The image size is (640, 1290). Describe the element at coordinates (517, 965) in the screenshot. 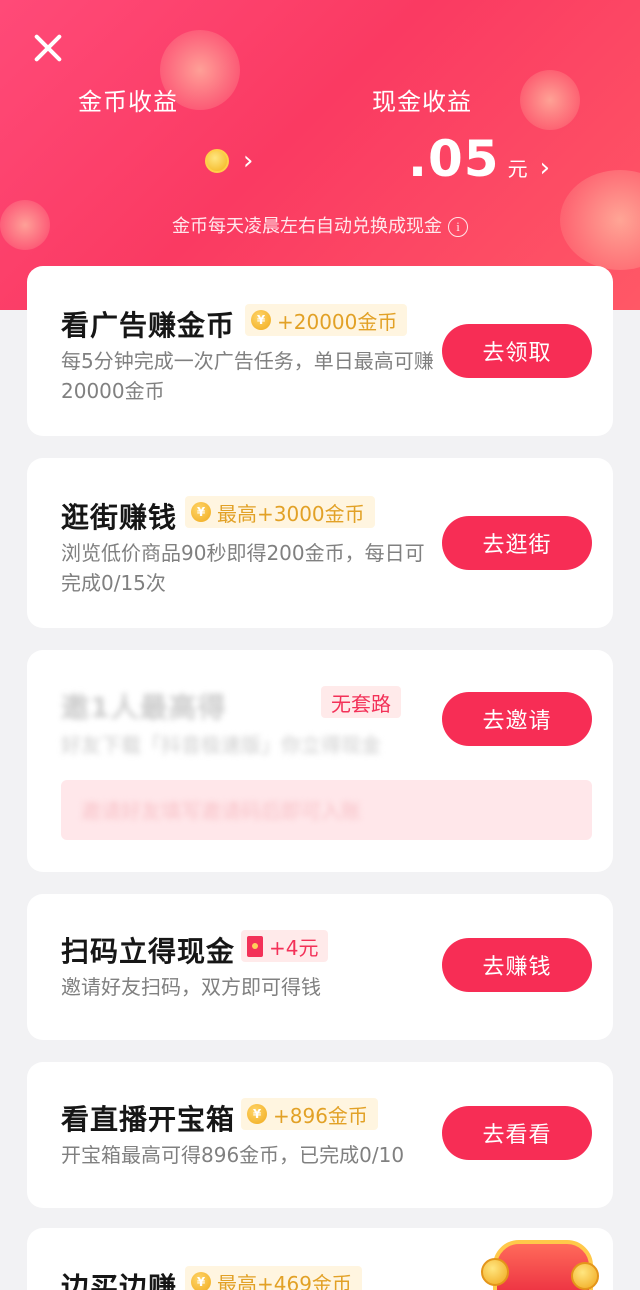

I see `earn-button: 去赚钱` at that location.